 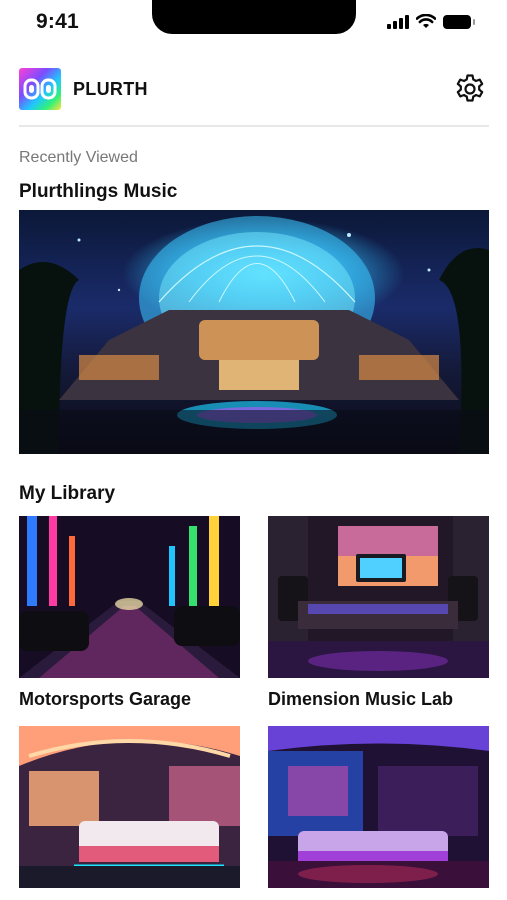 I want to click on status-icons, so click(x=431, y=21).